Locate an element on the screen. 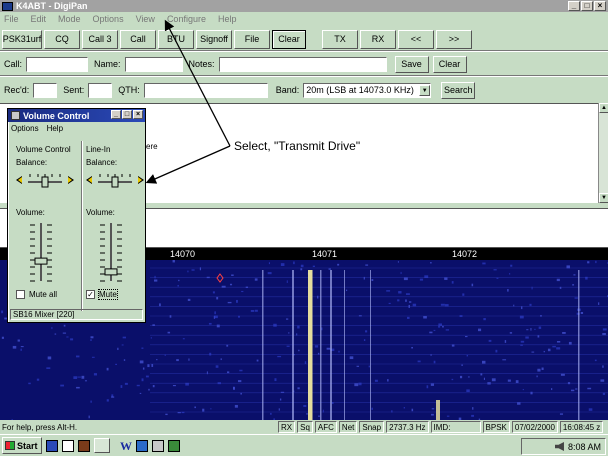  status-imd: IMD: is located at coordinates (455, 427).